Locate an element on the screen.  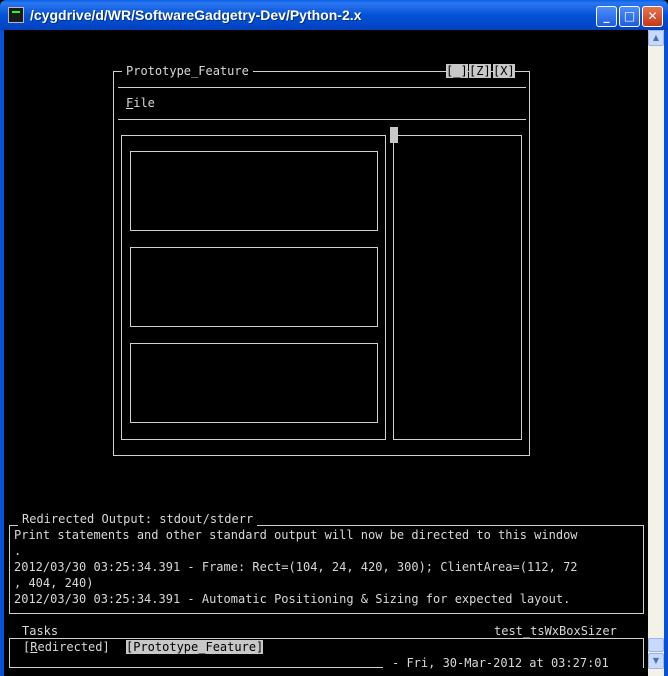
close-icon: ✕ is located at coordinates (652, 16).